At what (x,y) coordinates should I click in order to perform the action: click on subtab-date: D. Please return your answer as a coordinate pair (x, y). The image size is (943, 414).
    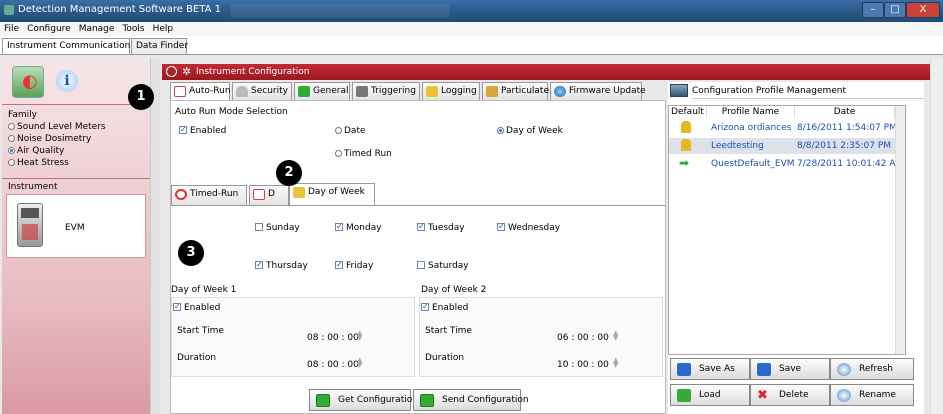
    Looking at the image, I should click on (269, 195).